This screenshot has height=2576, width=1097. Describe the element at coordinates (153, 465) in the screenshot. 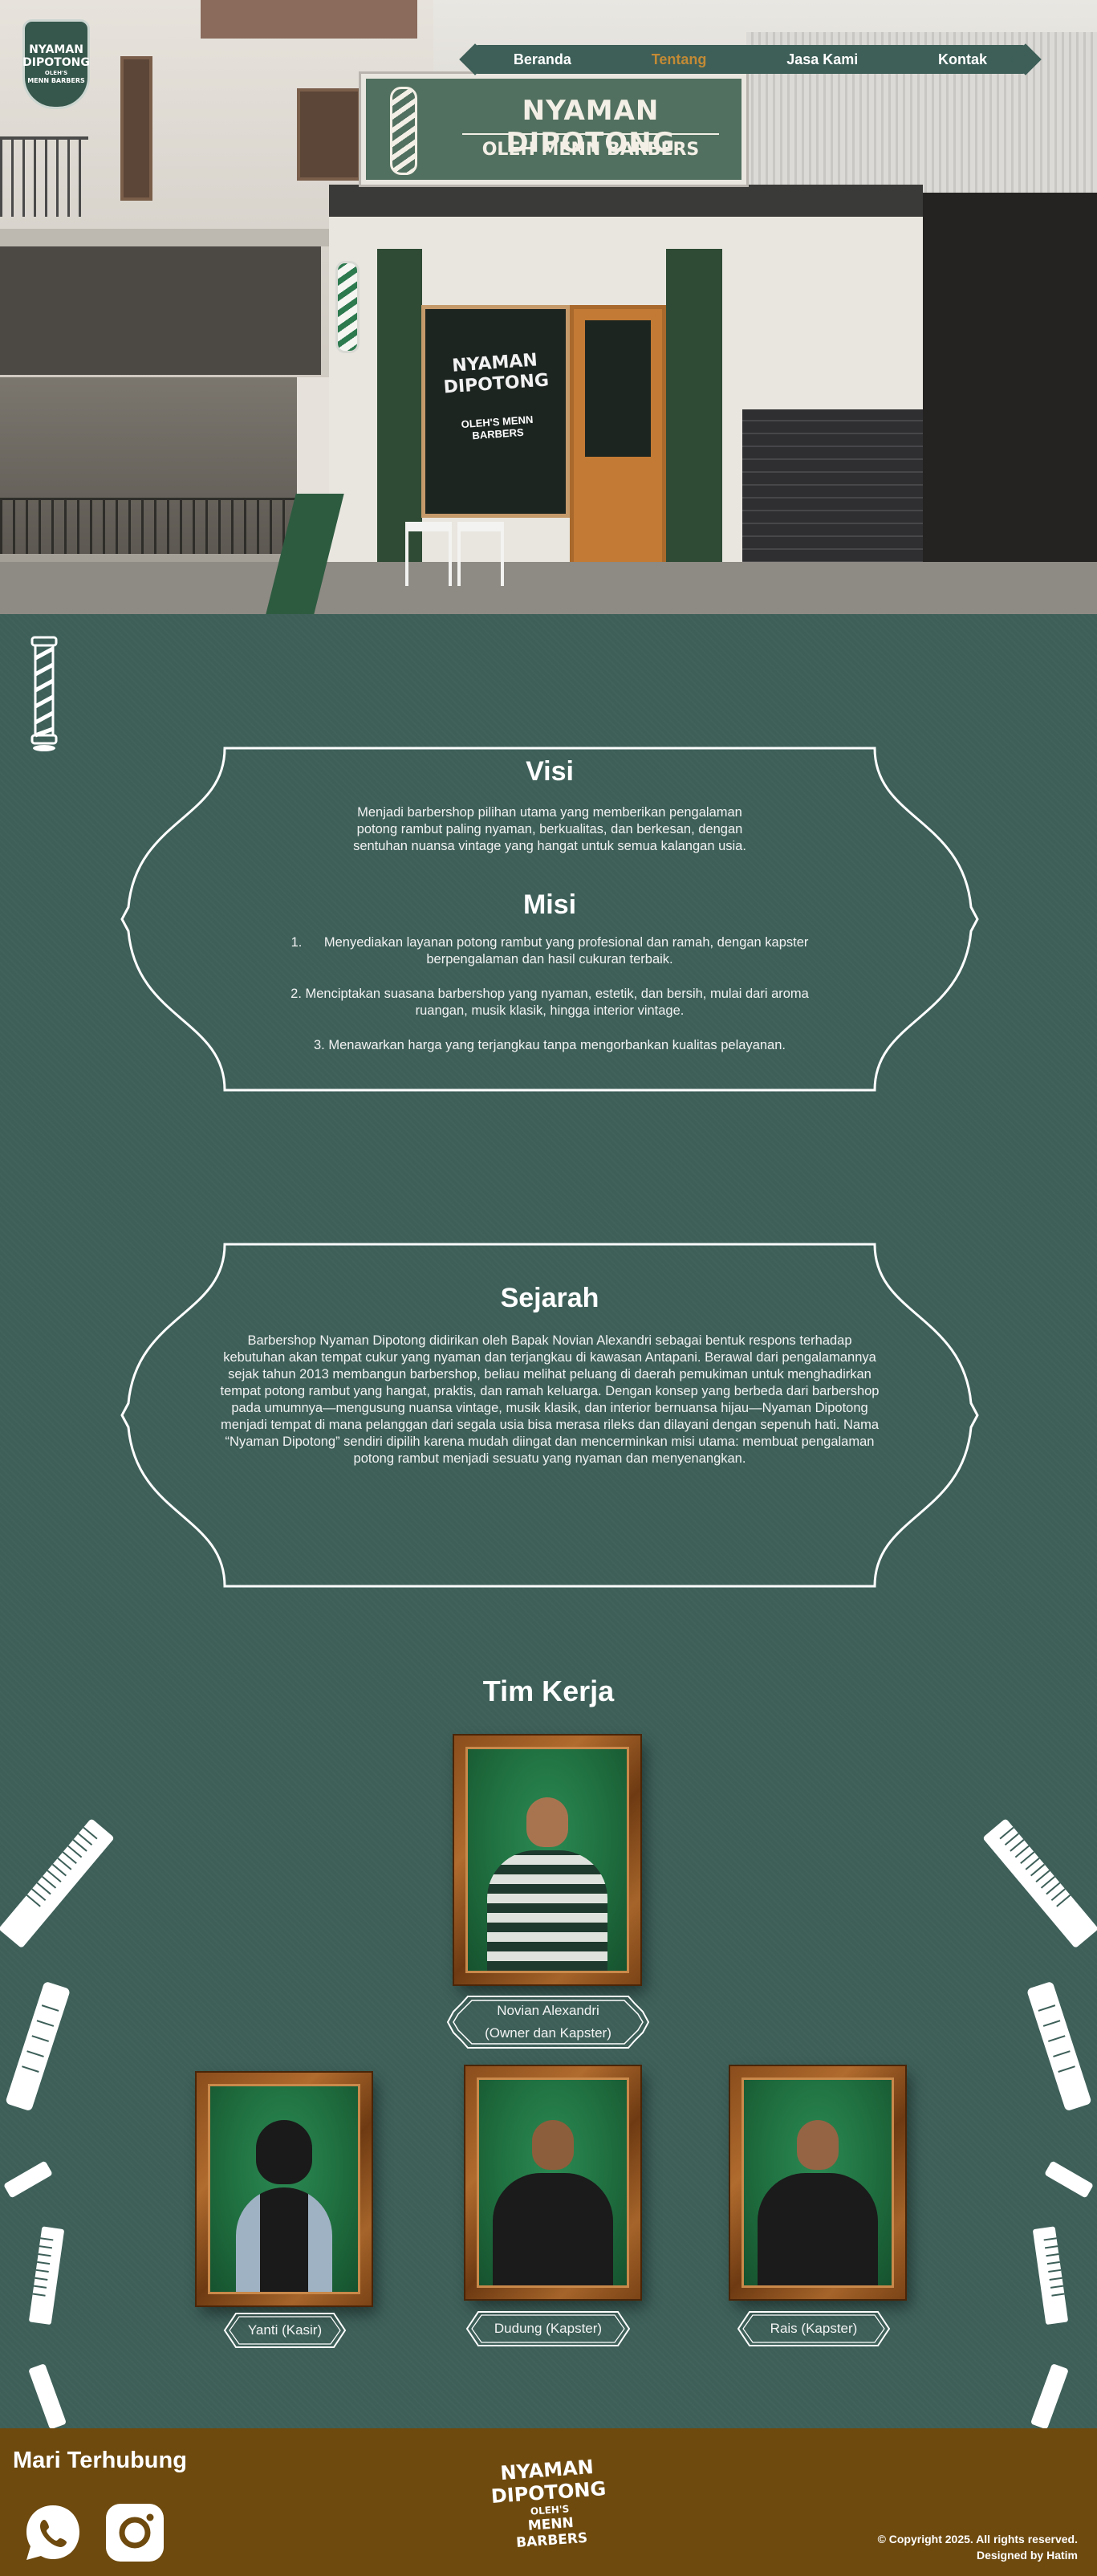

I see `hero-fence` at that location.